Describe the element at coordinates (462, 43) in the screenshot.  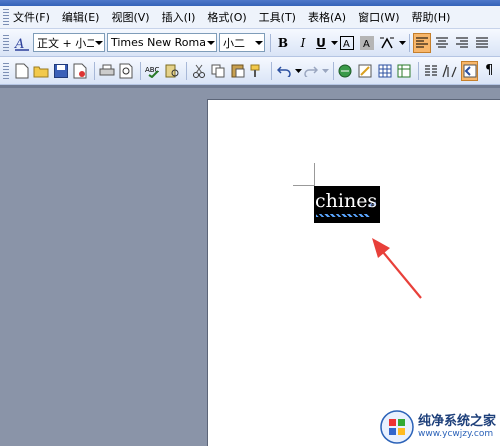
I see `align-right-icon` at that location.